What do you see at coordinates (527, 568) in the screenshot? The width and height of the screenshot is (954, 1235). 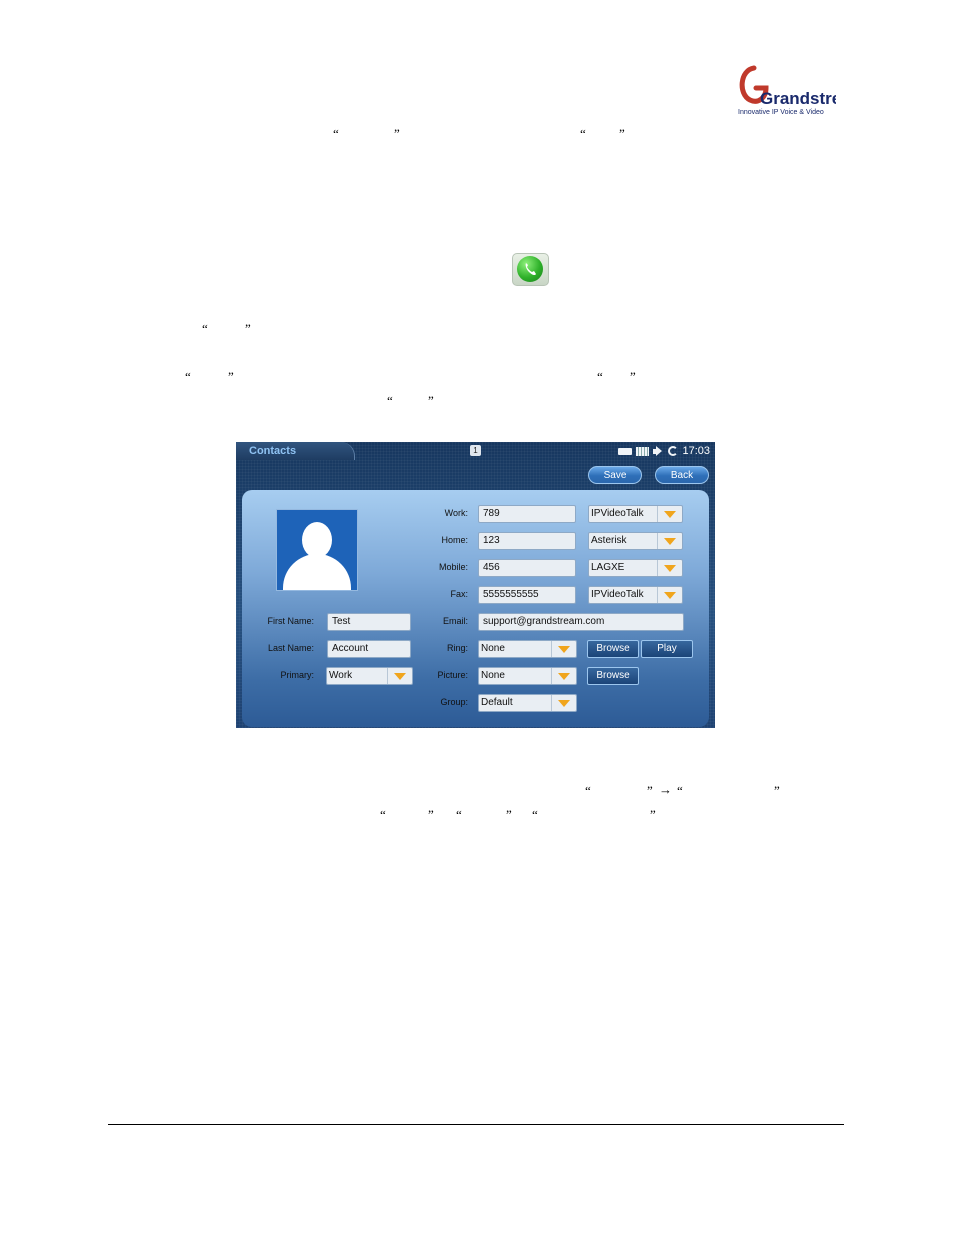 I see `mobile-number-input: 456` at bounding box center [527, 568].